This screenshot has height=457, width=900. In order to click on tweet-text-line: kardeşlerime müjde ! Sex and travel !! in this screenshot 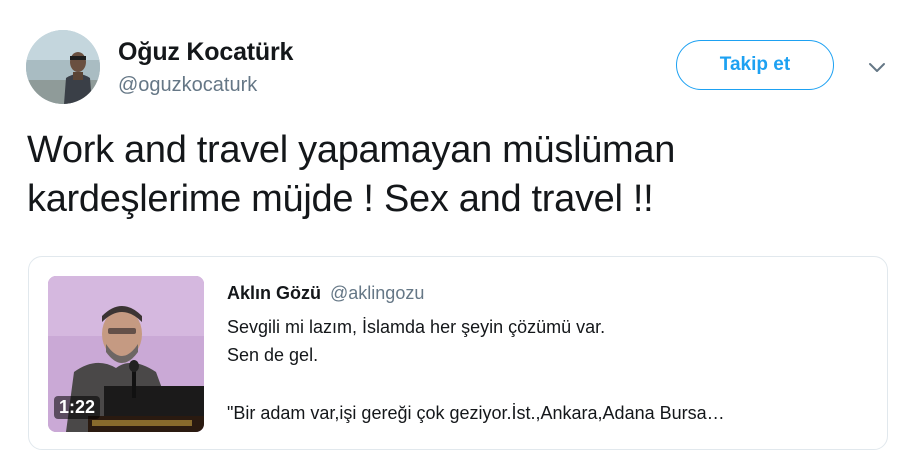, I will do `click(340, 199)`.